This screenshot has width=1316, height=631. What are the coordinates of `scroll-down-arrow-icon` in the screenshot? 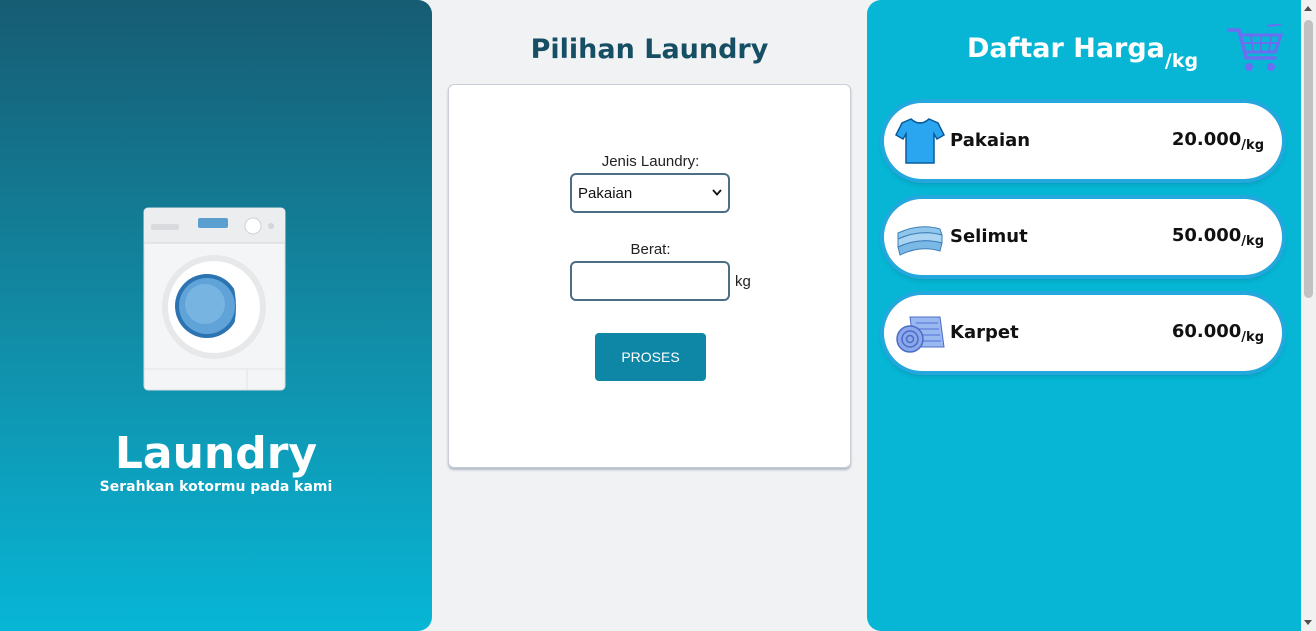 It's located at (1308, 622).